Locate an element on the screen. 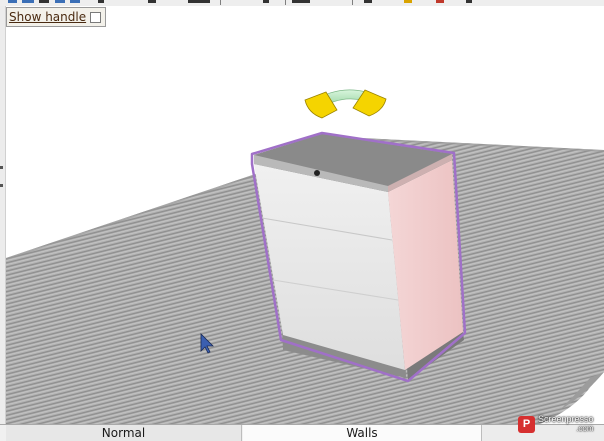  toolbar-icon-copy is located at coordinates (152, 1).